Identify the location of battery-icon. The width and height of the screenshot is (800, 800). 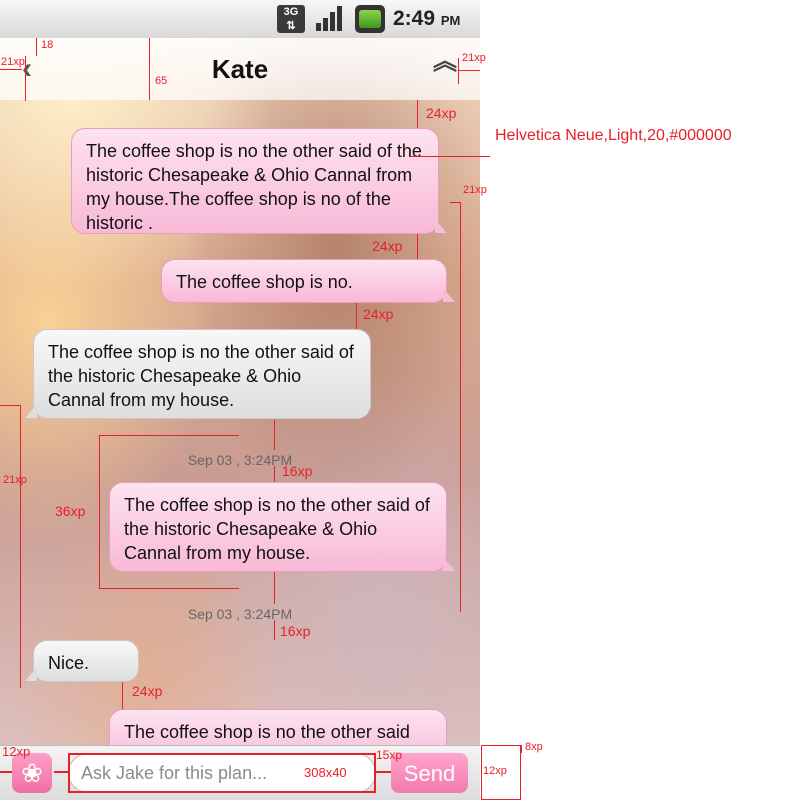
(370, 19).